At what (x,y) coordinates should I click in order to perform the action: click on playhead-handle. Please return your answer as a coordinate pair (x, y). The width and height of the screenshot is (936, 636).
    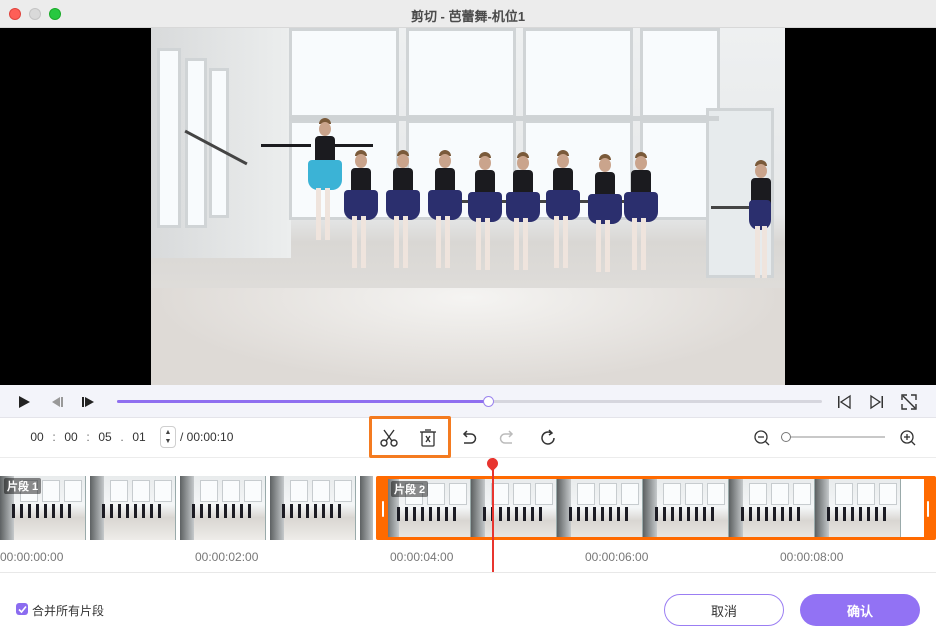
    Looking at the image, I should click on (492, 463).